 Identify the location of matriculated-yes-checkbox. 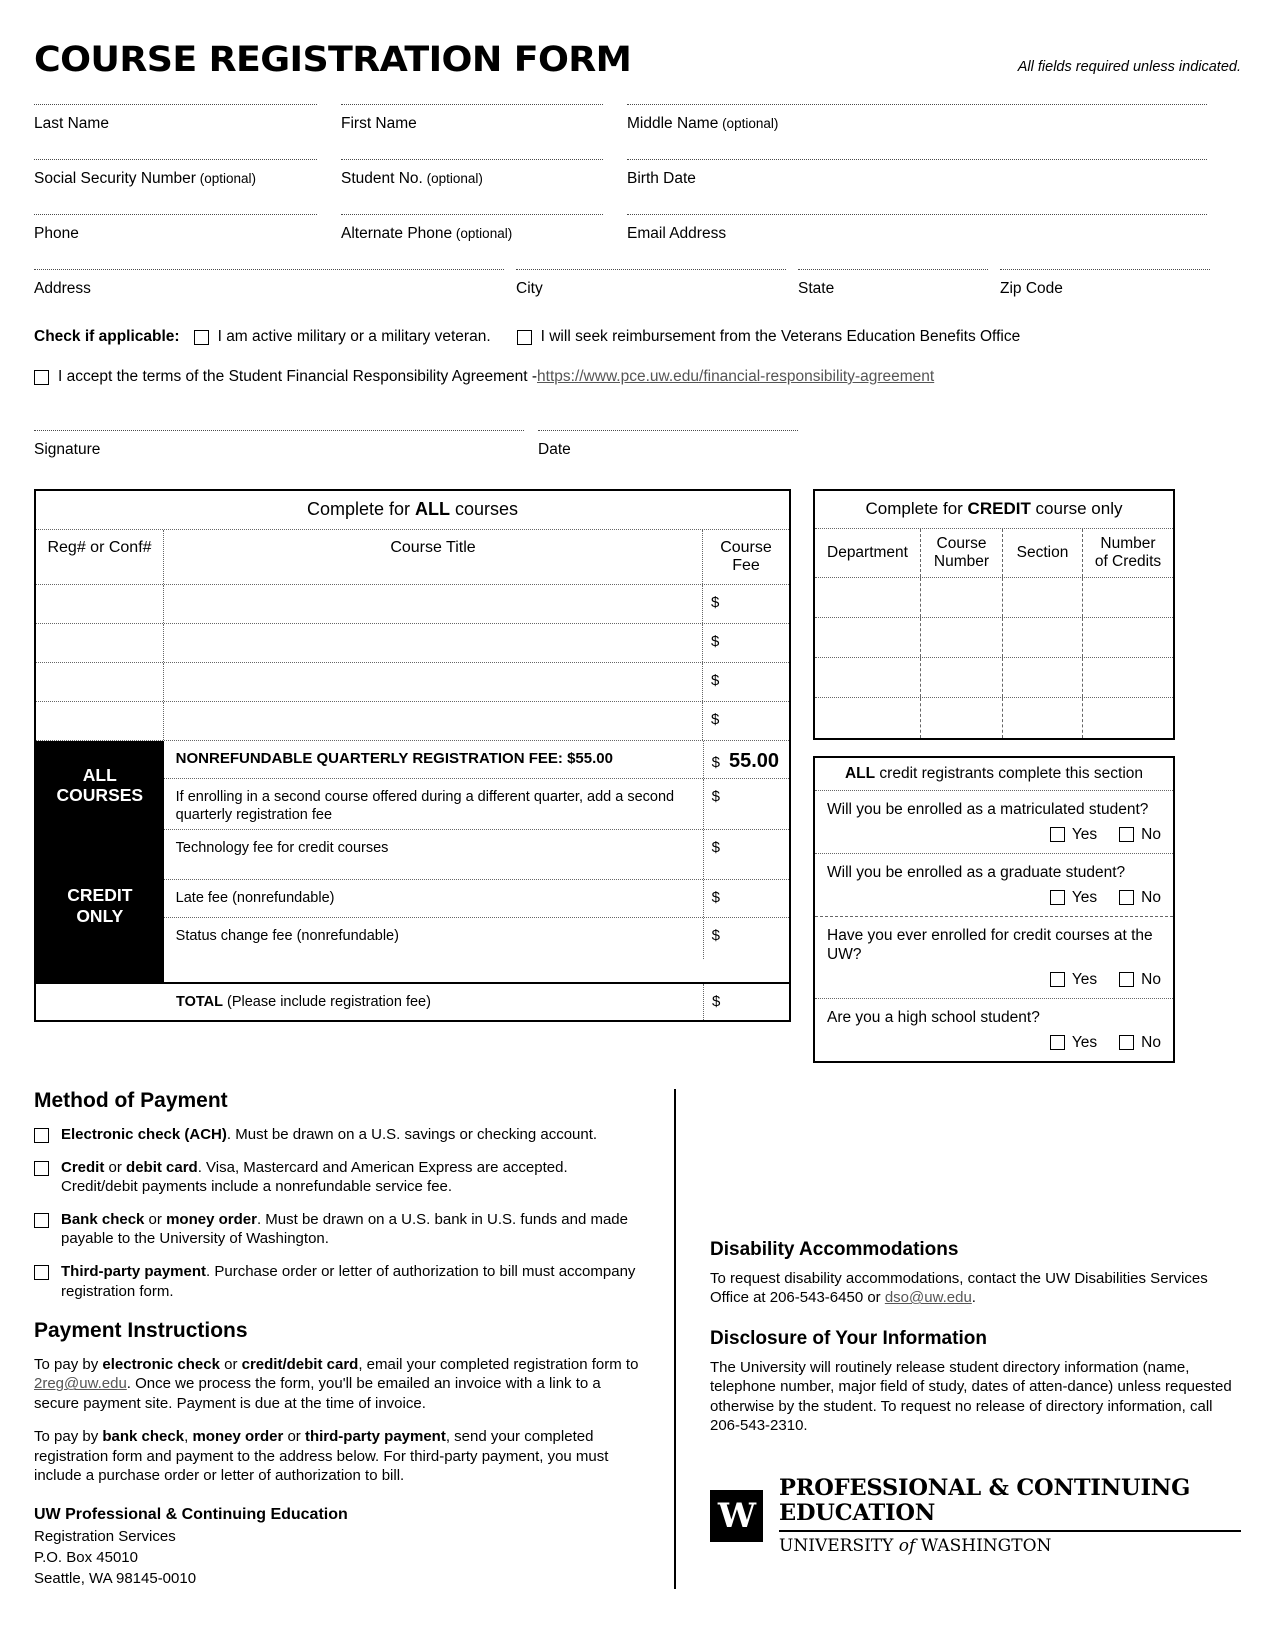
(1057, 835).